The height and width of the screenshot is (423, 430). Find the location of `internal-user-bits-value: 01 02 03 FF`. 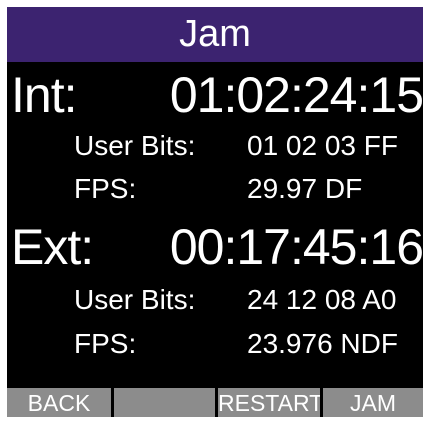

internal-user-bits-value: 01 02 03 FF is located at coordinates (322, 145).